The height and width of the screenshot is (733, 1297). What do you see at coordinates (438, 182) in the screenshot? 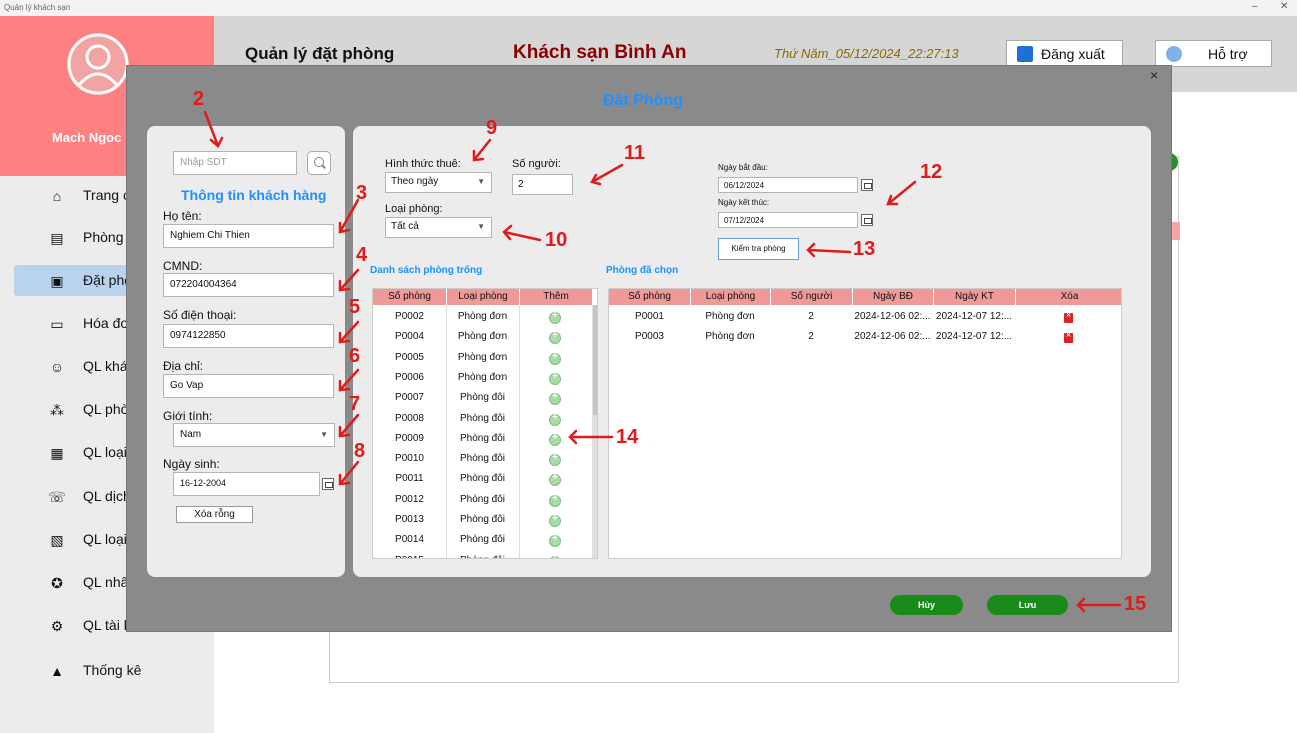
I see `rent-type-select: Theo ngày ▼` at bounding box center [438, 182].